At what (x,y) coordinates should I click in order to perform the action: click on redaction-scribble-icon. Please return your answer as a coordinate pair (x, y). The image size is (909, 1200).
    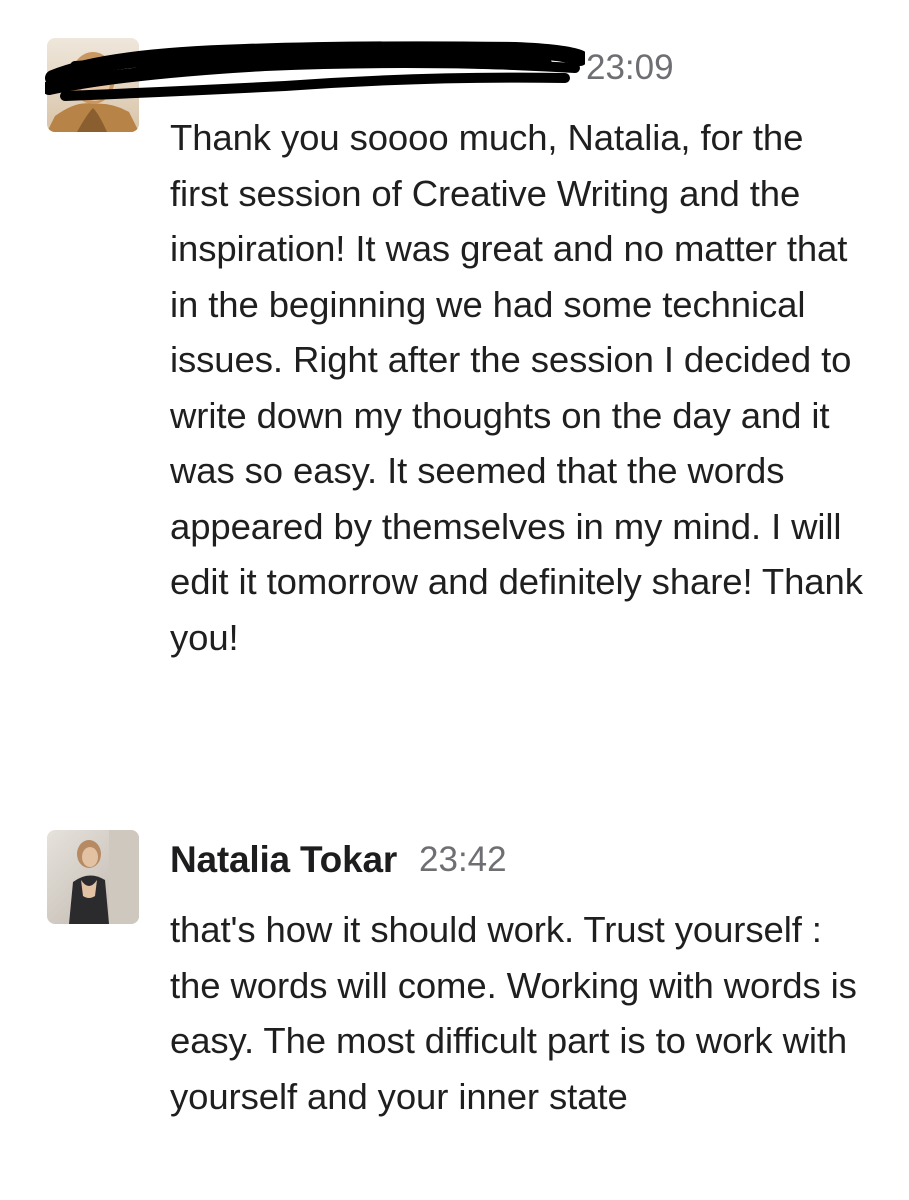
    Looking at the image, I should click on (315, 71).